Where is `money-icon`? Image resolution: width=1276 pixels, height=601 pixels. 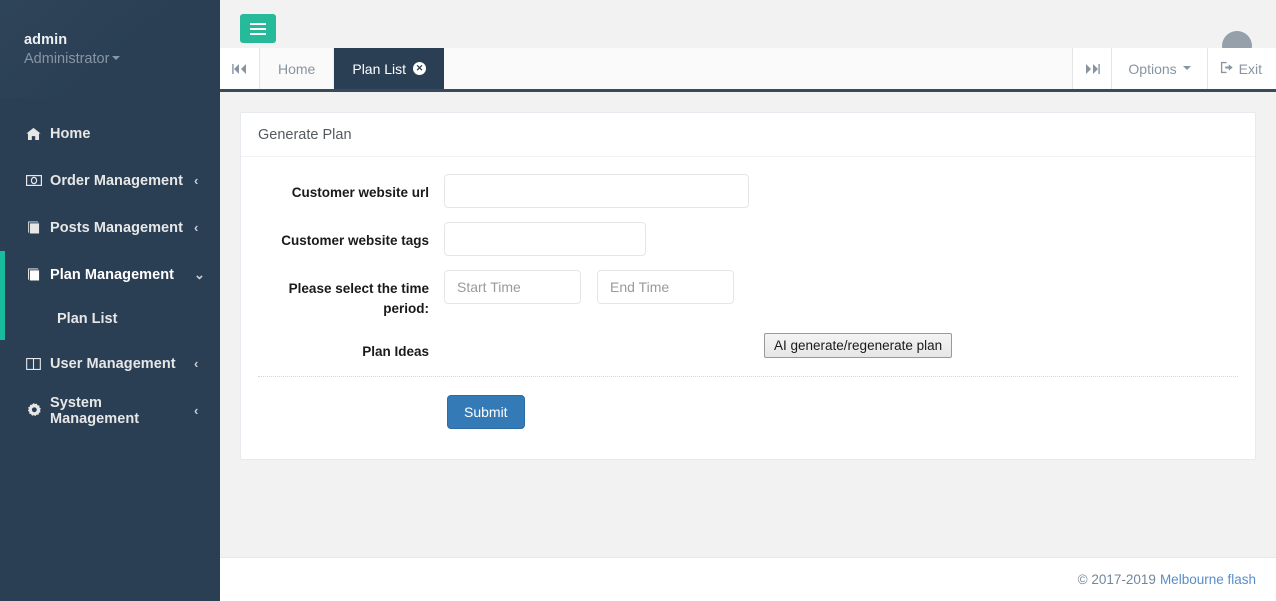 money-icon is located at coordinates (38, 180).